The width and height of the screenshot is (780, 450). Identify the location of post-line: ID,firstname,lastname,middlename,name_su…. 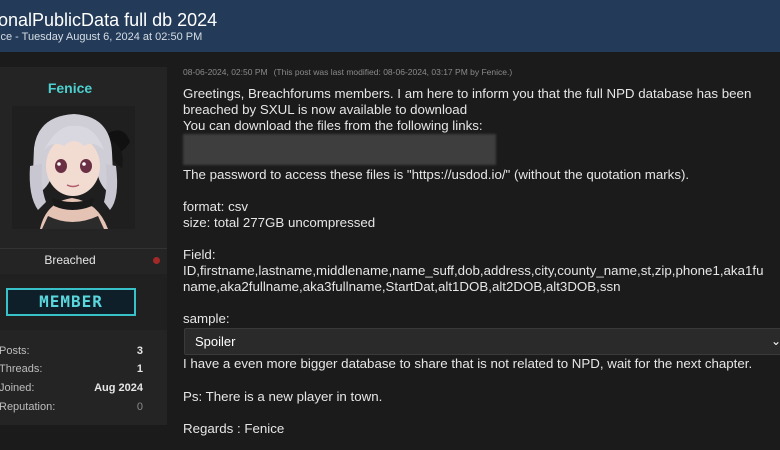
(473, 270).